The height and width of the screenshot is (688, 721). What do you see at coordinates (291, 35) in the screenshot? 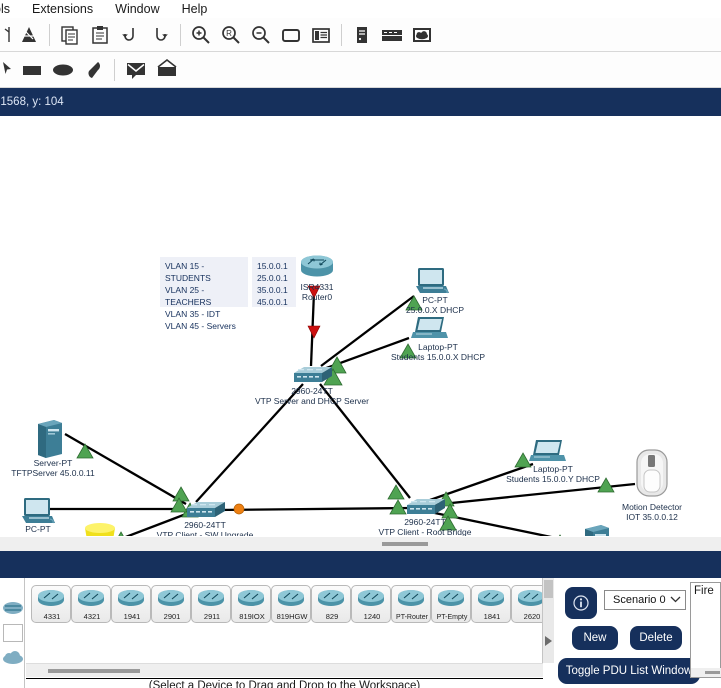
I see `viewport-icon` at bounding box center [291, 35].